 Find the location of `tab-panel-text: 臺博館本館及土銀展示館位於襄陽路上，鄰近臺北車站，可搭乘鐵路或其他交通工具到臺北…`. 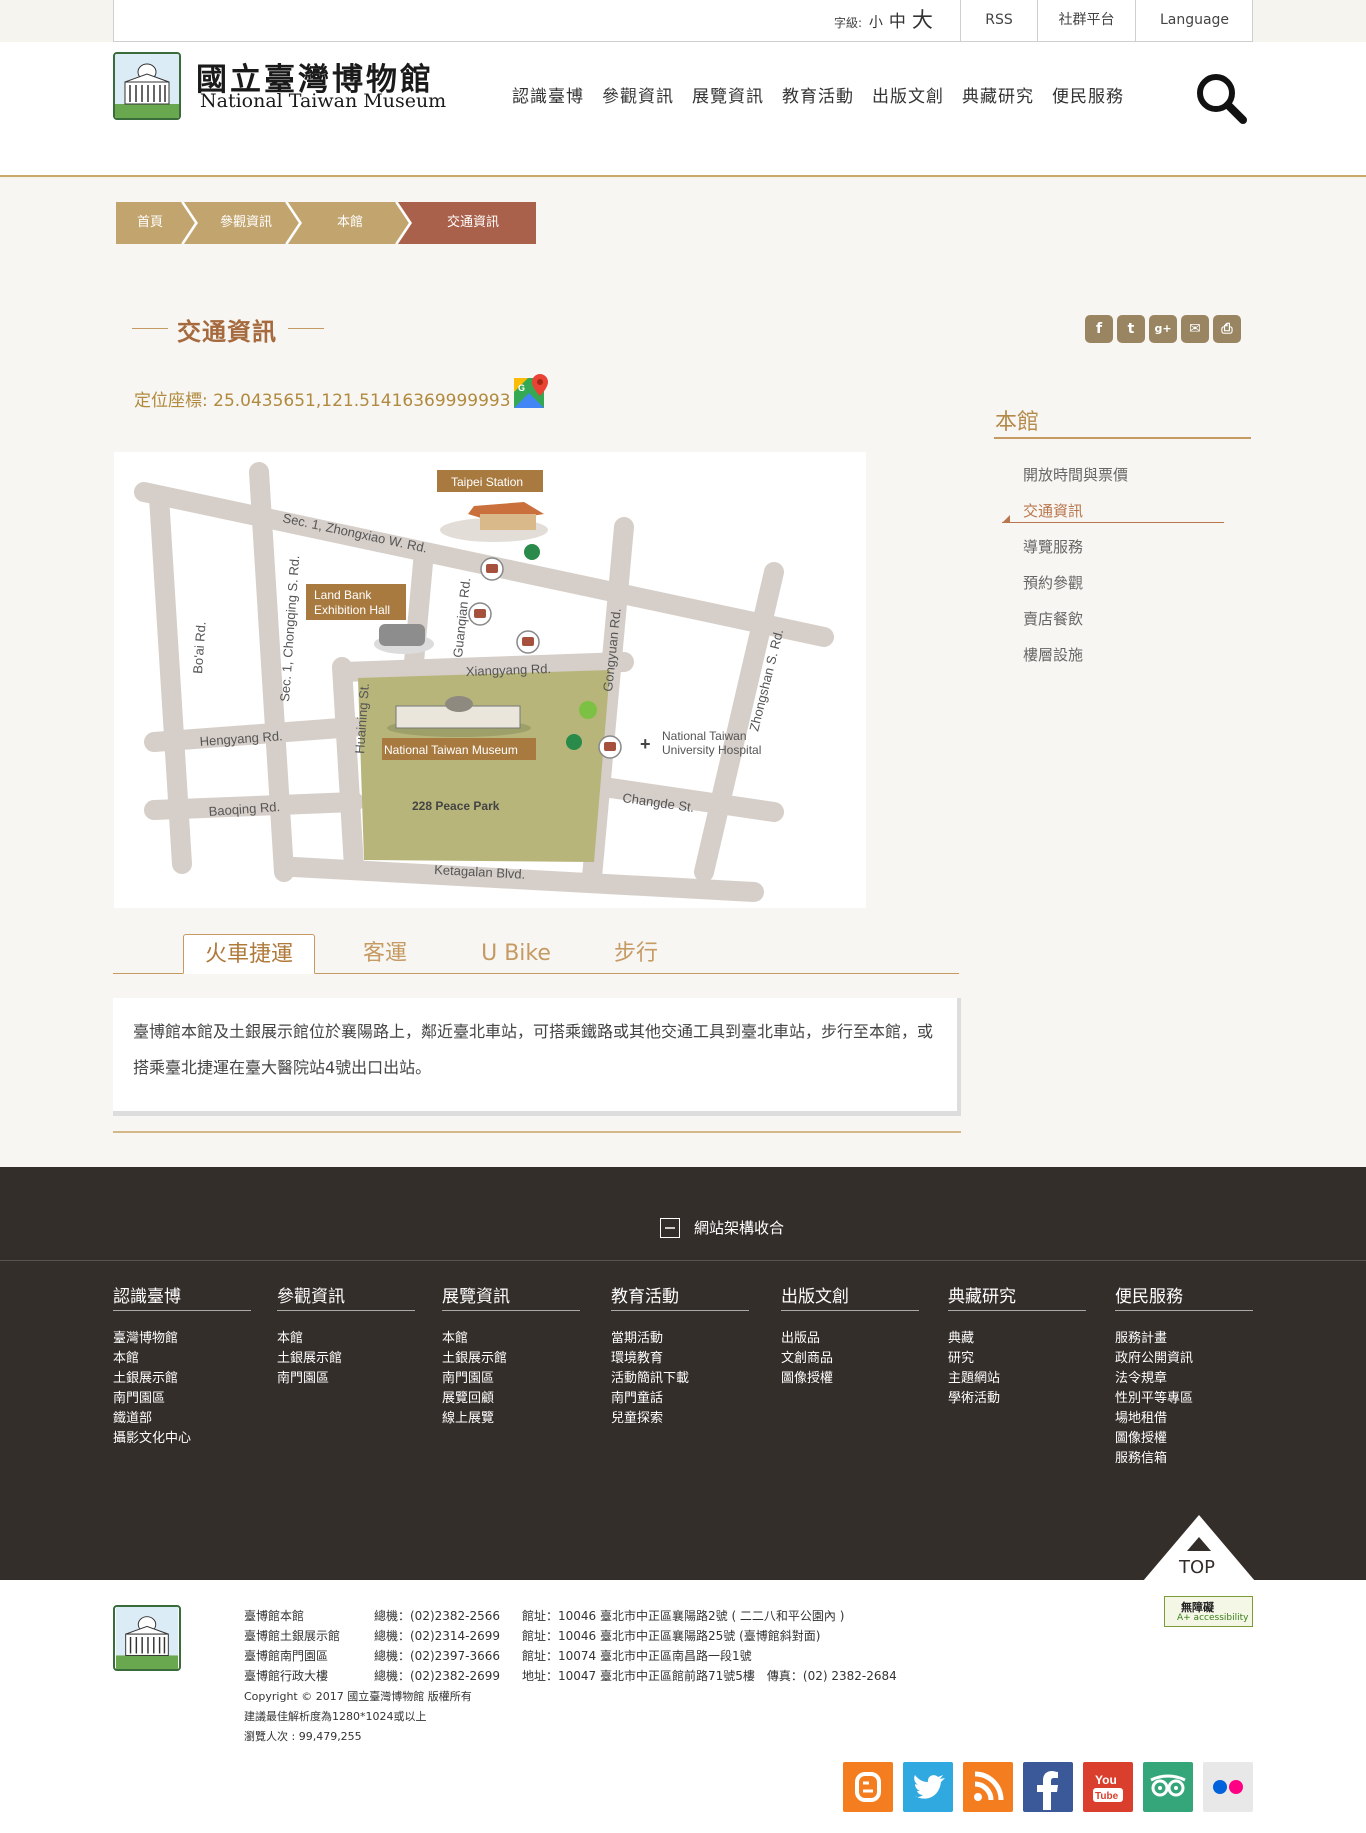

tab-panel-text: 臺博館本館及土銀展示館位於襄陽路上，鄰近臺北車站，可搭乘鐵路或其他交通工具到臺北… is located at coordinates (533, 1049).